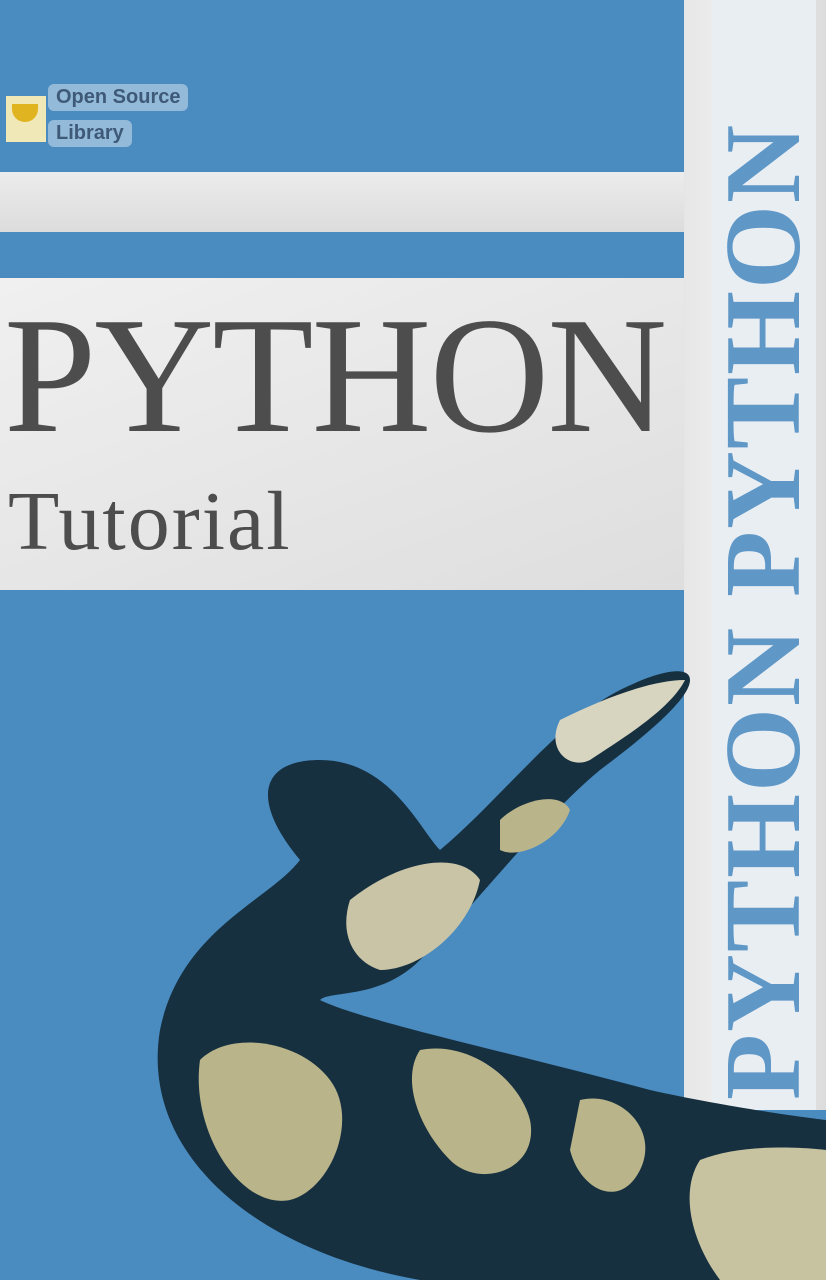 This screenshot has width=826, height=1280. Describe the element at coordinates (757, 1213) in the screenshot. I see `snake-pattern` at that location.